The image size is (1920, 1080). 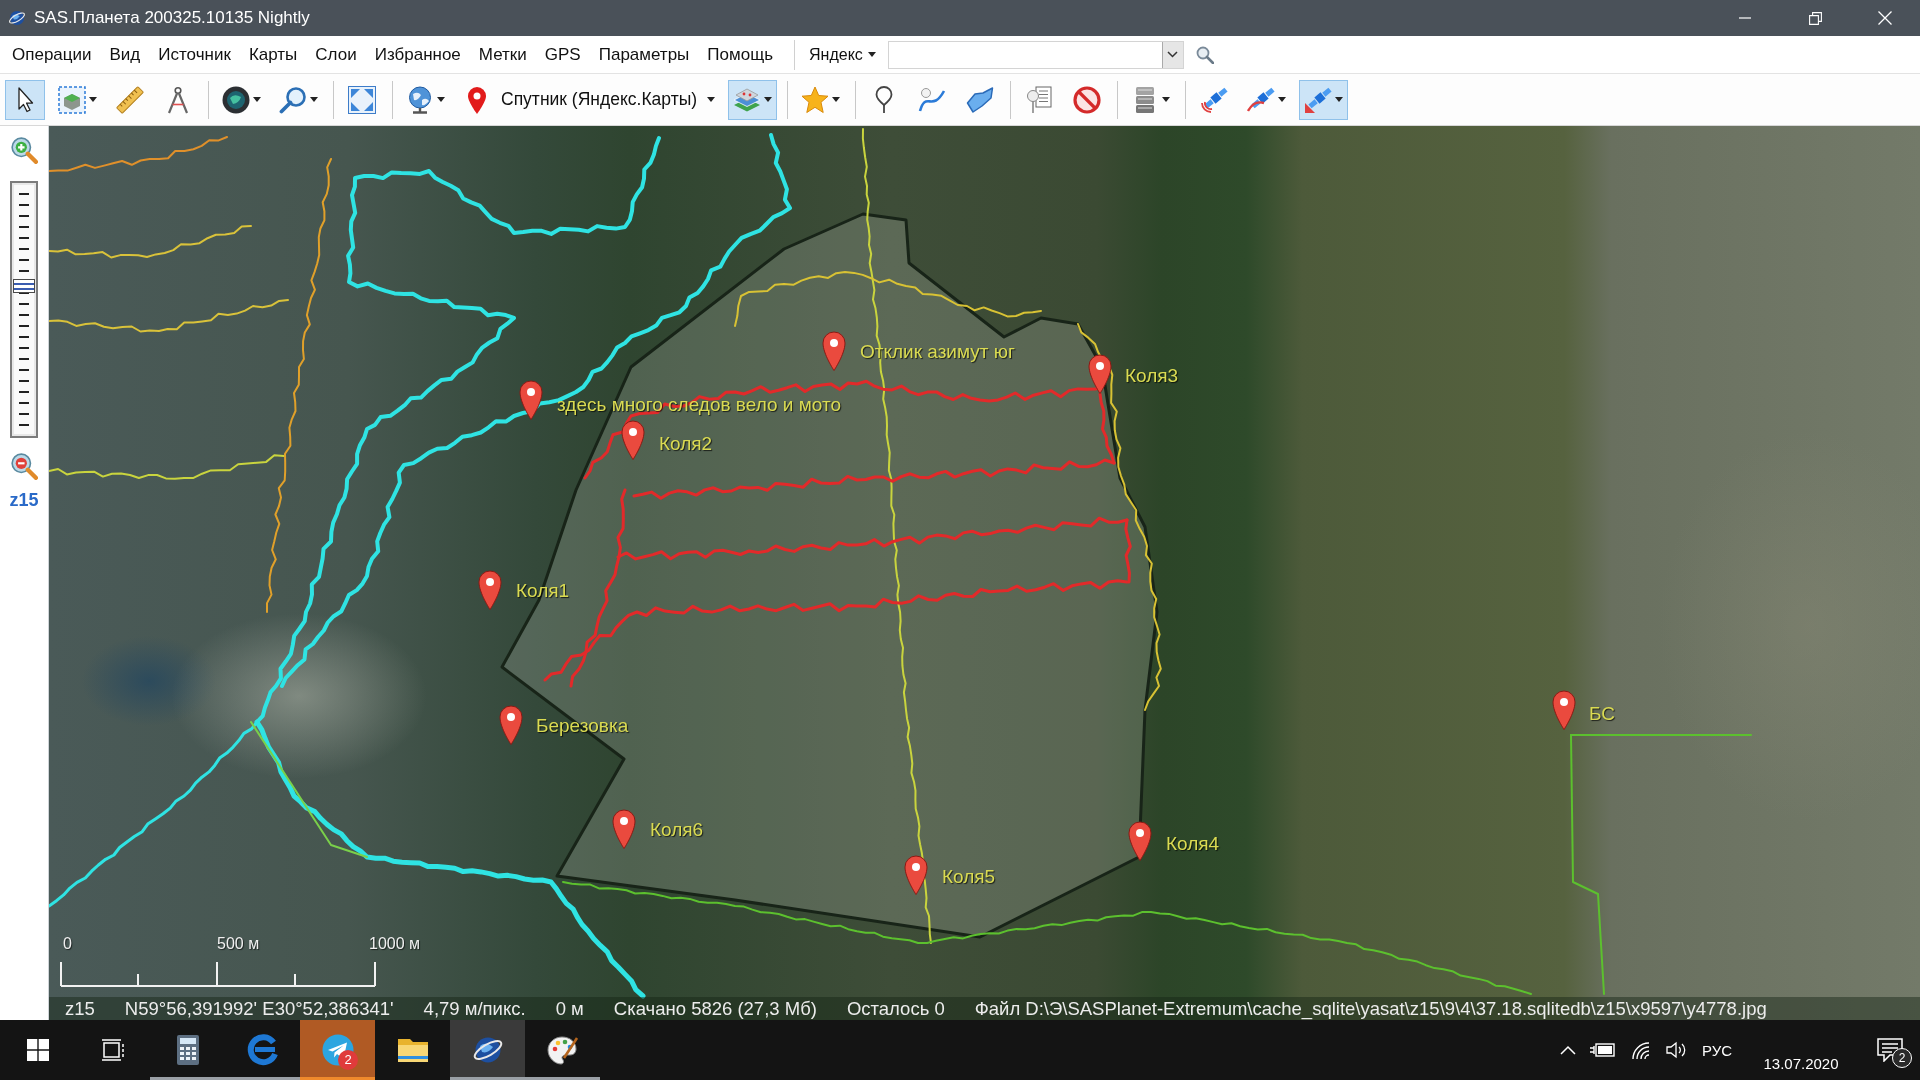 I want to click on search-field, so click(x=1035, y=54).